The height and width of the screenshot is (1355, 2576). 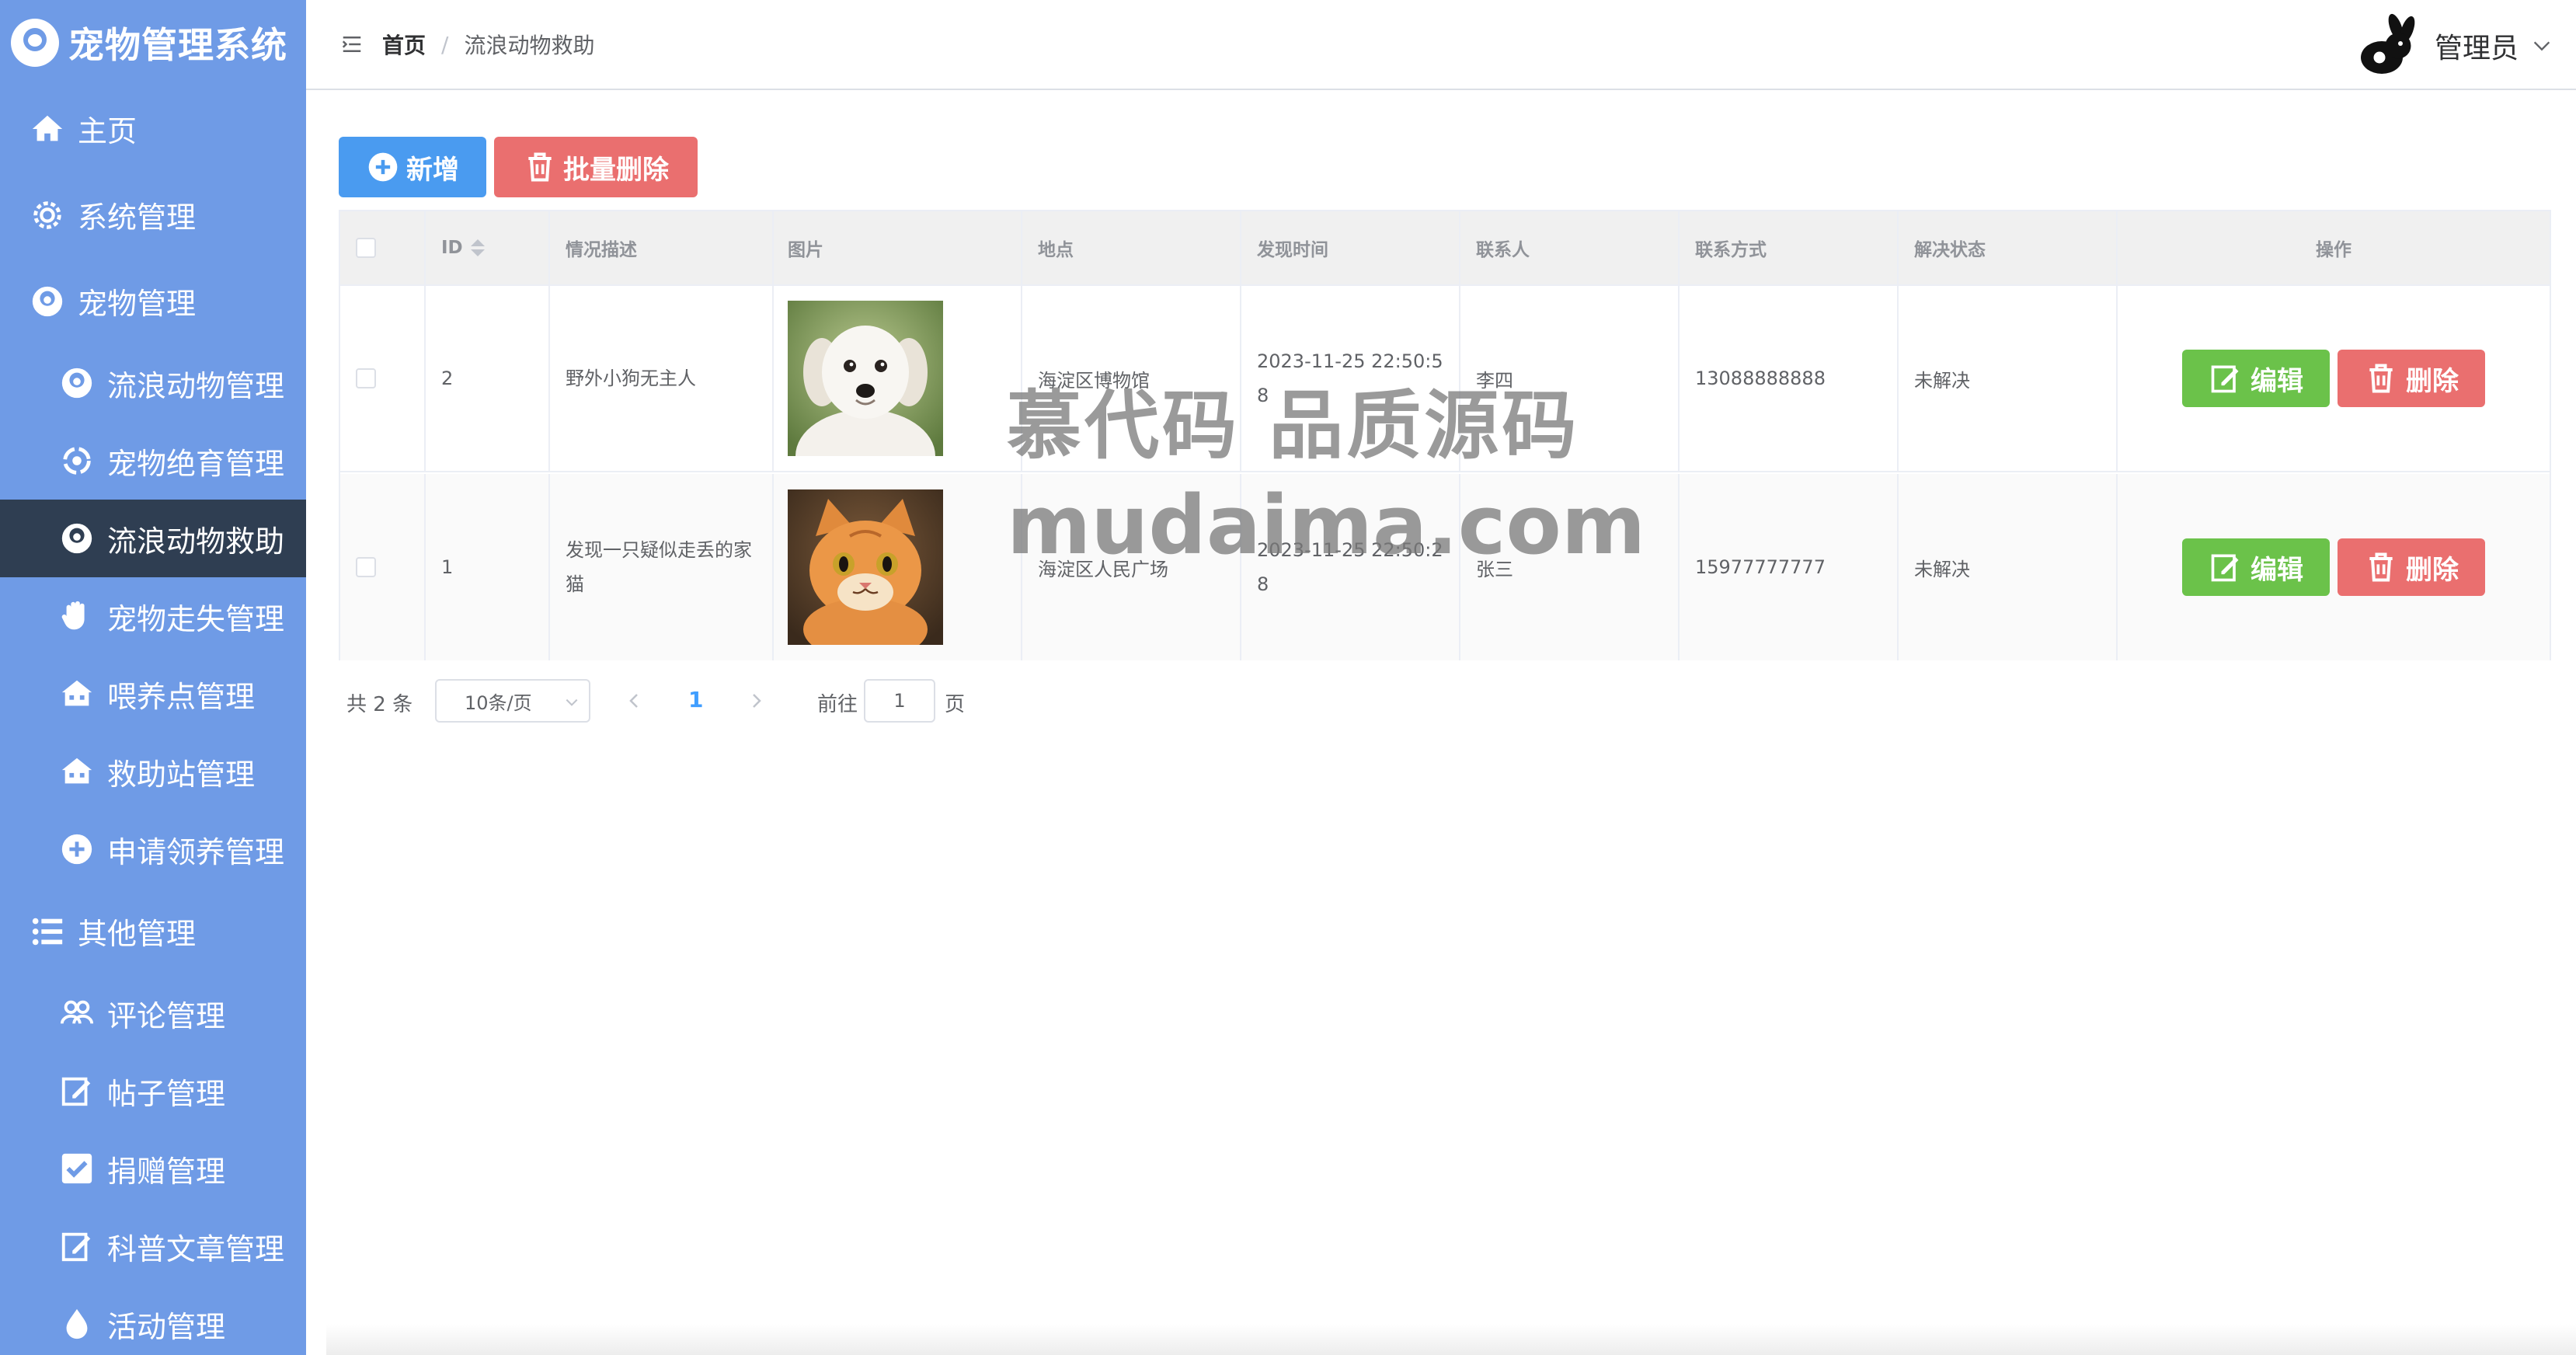 I want to click on goto-page-input, so click(x=899, y=701).